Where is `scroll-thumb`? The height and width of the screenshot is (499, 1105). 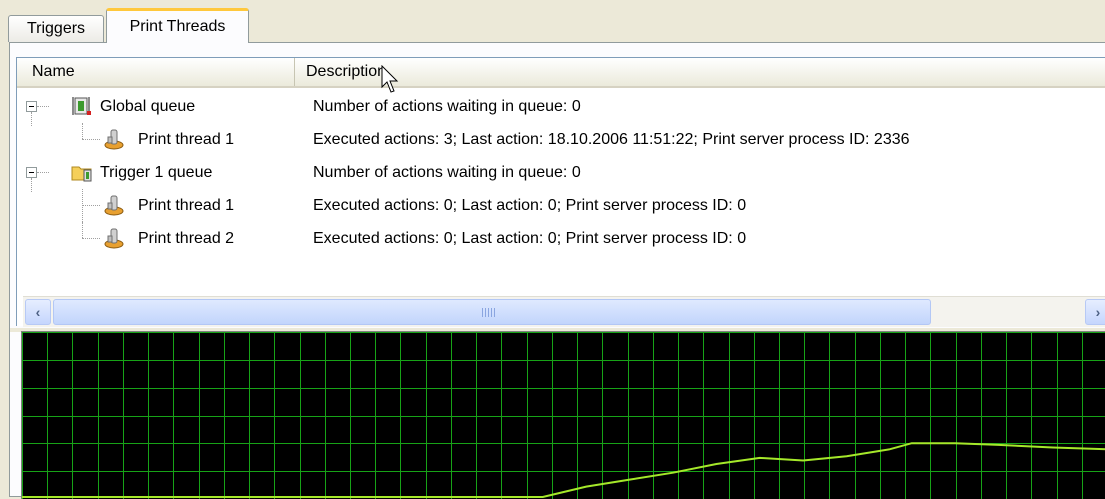 scroll-thumb is located at coordinates (492, 312).